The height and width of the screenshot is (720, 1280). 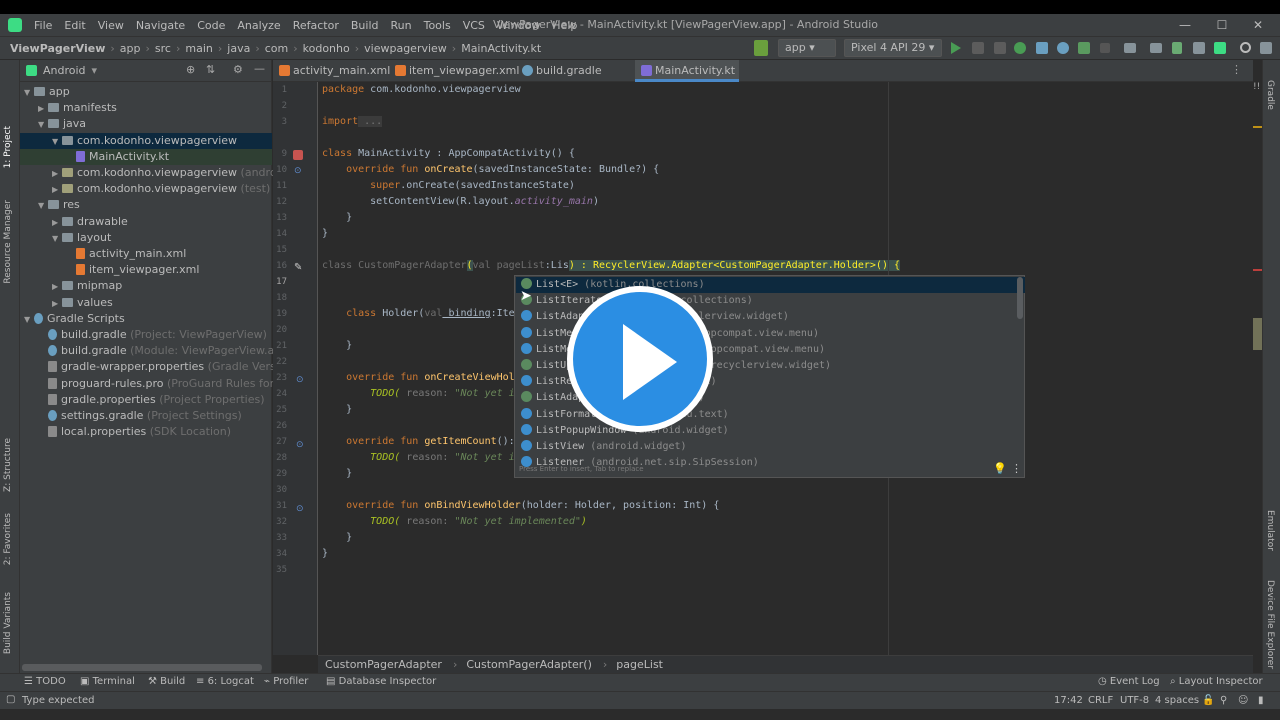 What do you see at coordinates (401, 25) in the screenshot?
I see `menu-run: Run` at bounding box center [401, 25].